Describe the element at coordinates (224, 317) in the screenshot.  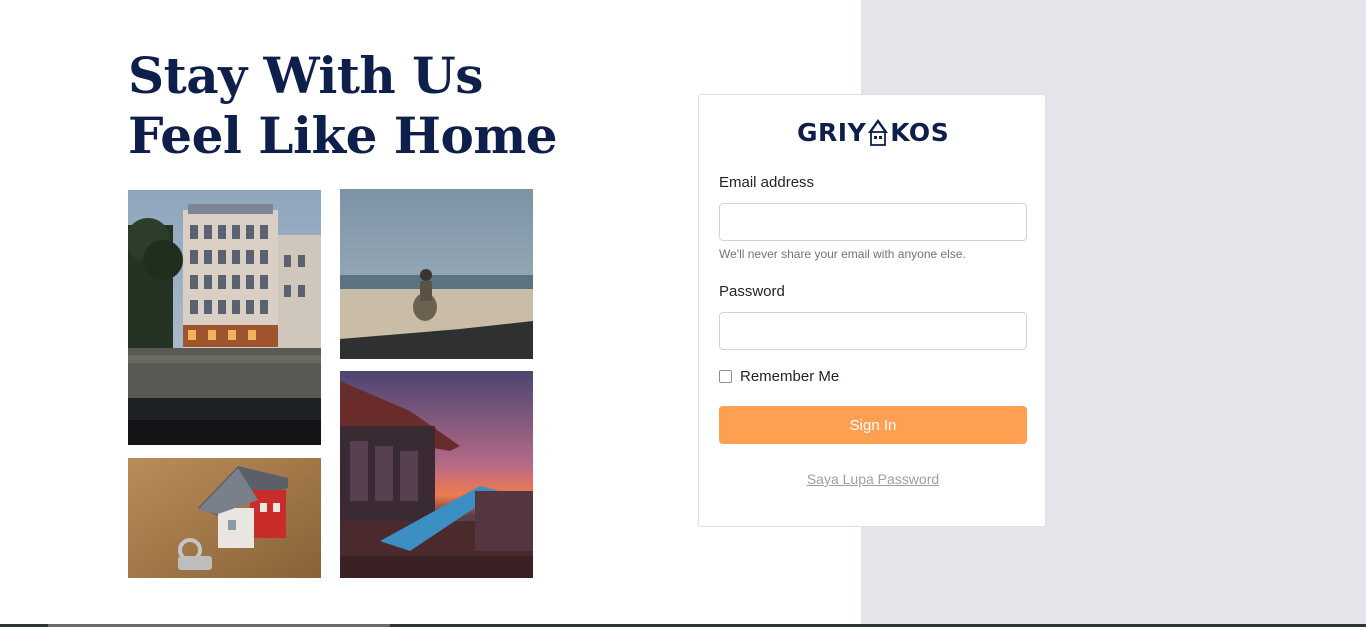
I see `hotel-building-photo` at that location.